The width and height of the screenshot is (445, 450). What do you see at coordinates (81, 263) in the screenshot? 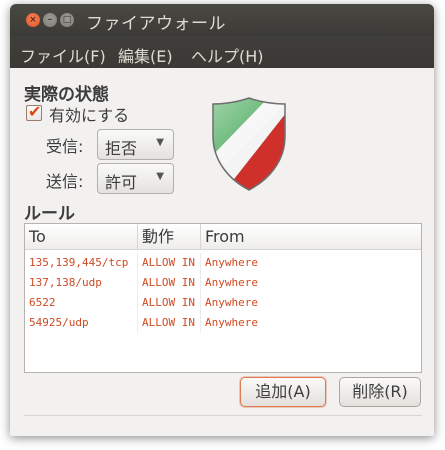
I see `rule-to: 135,139,445/tcp` at bounding box center [81, 263].